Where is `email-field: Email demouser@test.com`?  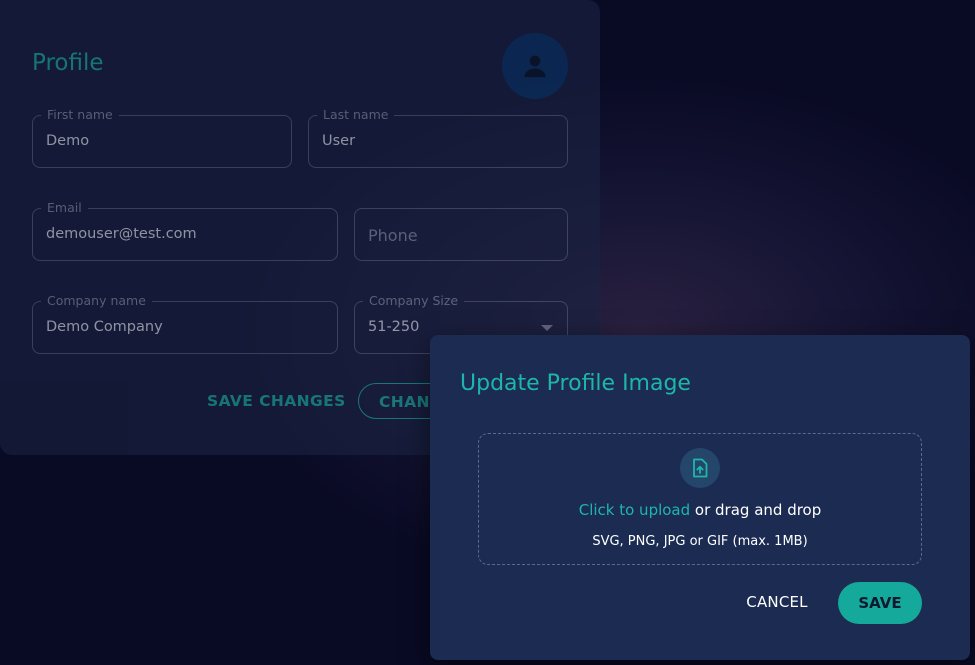 email-field: Email demouser@test.com is located at coordinates (185, 230).